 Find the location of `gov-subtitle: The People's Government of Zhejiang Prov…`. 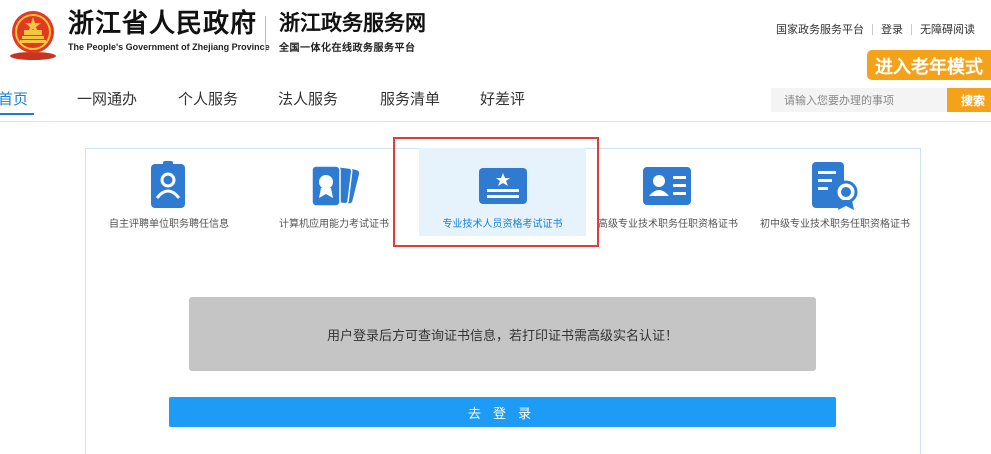

gov-subtitle: The People's Government of Zhejiang Prov… is located at coordinates (169, 47).